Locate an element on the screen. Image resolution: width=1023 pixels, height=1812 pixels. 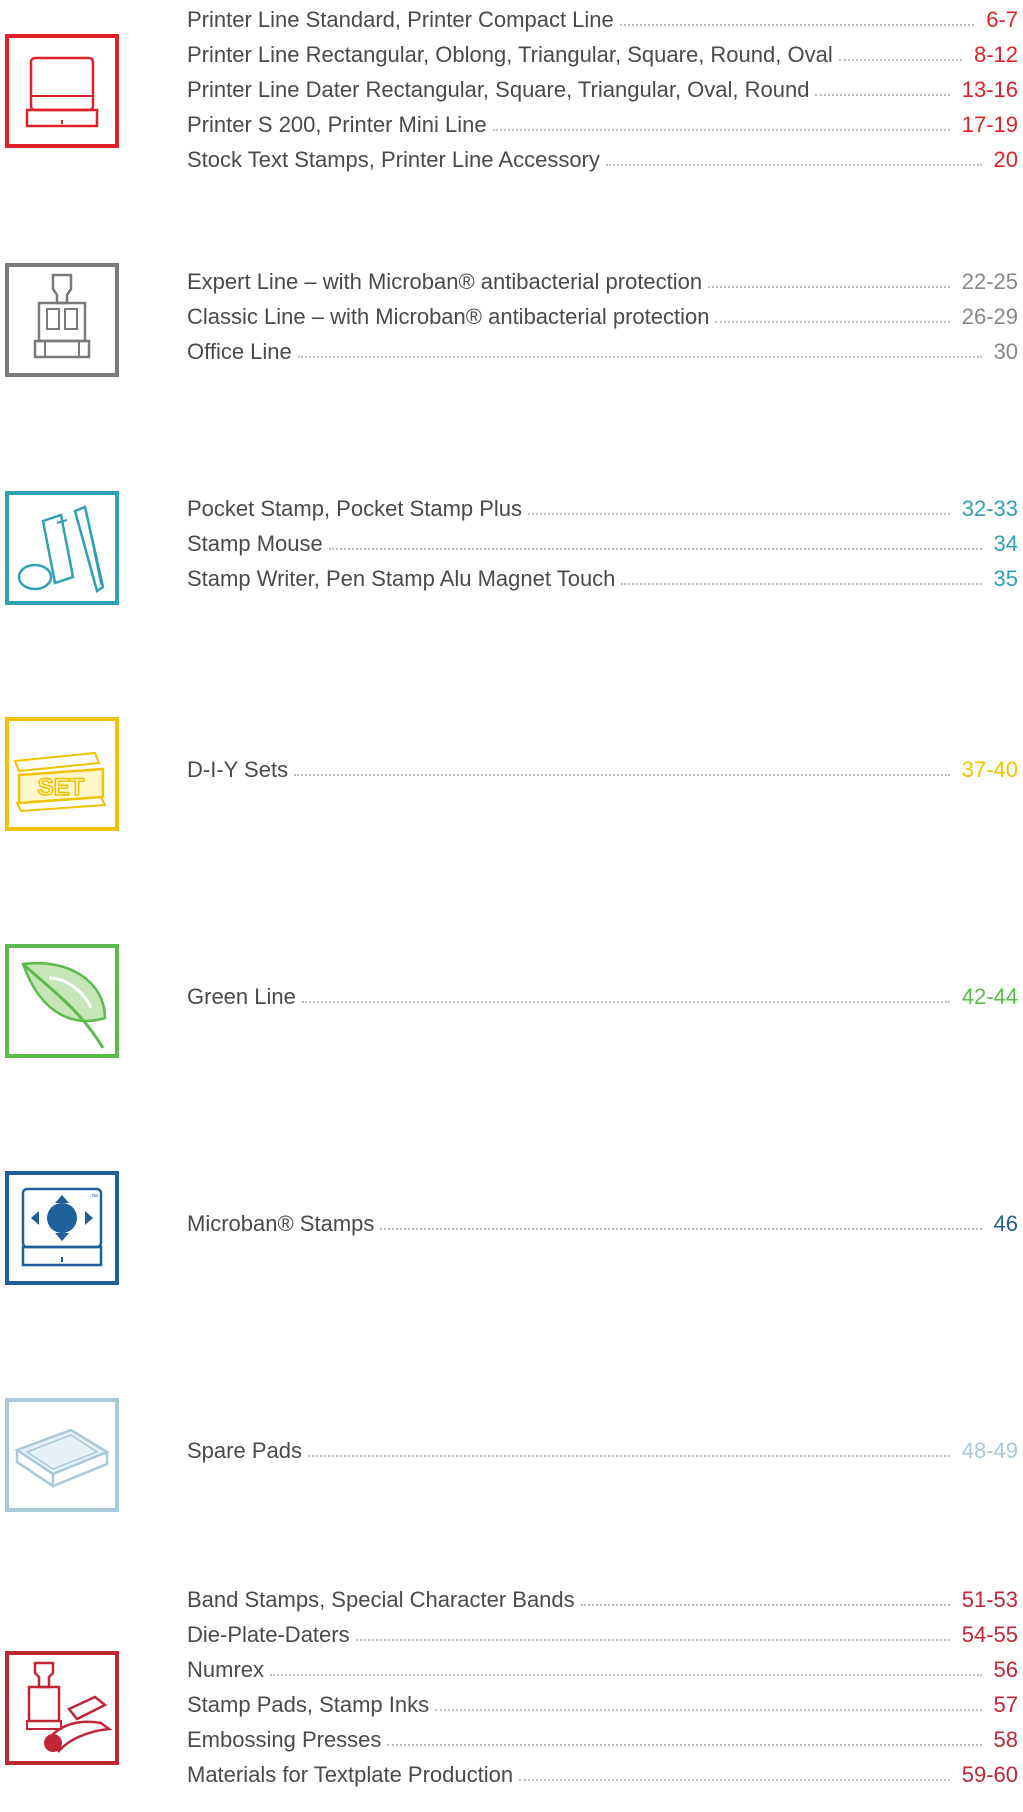
entry-pages: 26-29 is located at coordinates (989, 316).